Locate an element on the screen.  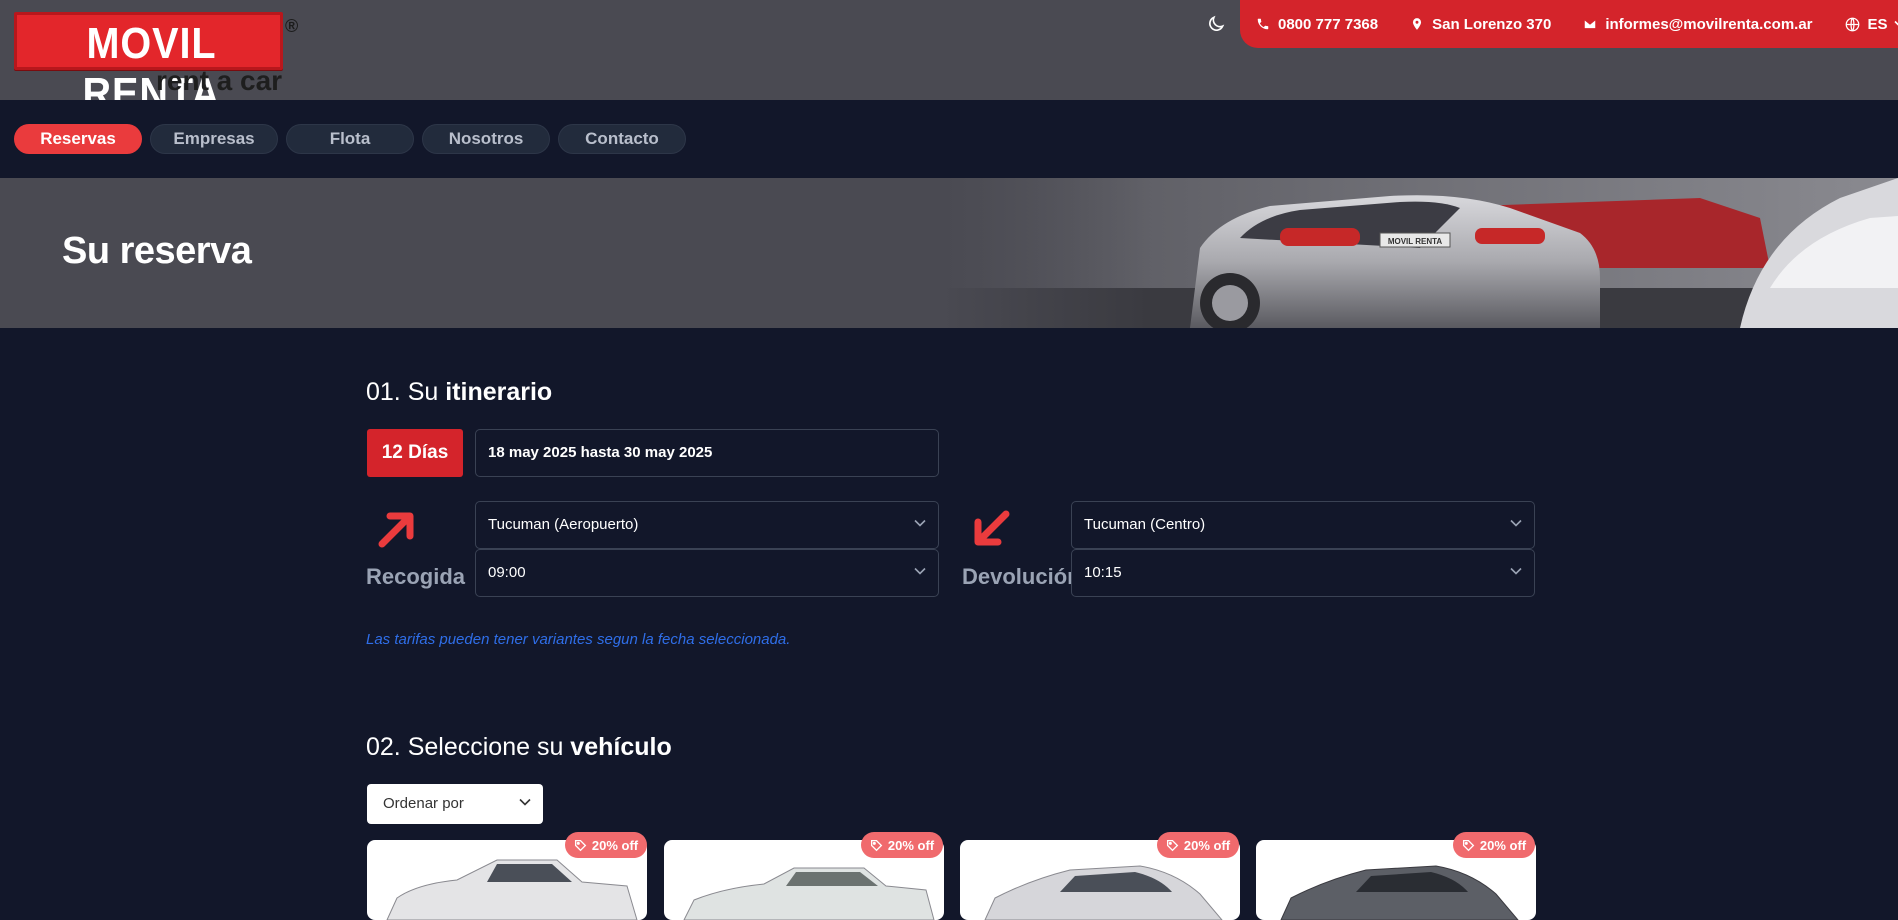
pickup-location-select: Tucuman (Aeropuerto) is located at coordinates (707, 525).